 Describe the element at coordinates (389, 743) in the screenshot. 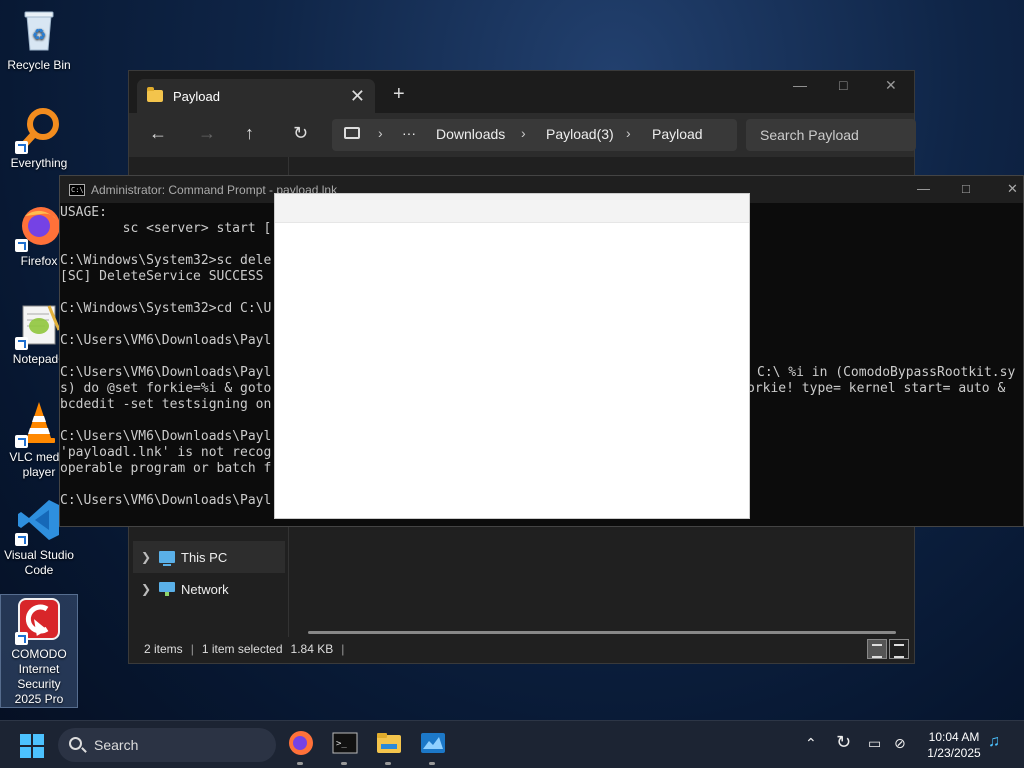

I see `file-explorer-icon` at that location.